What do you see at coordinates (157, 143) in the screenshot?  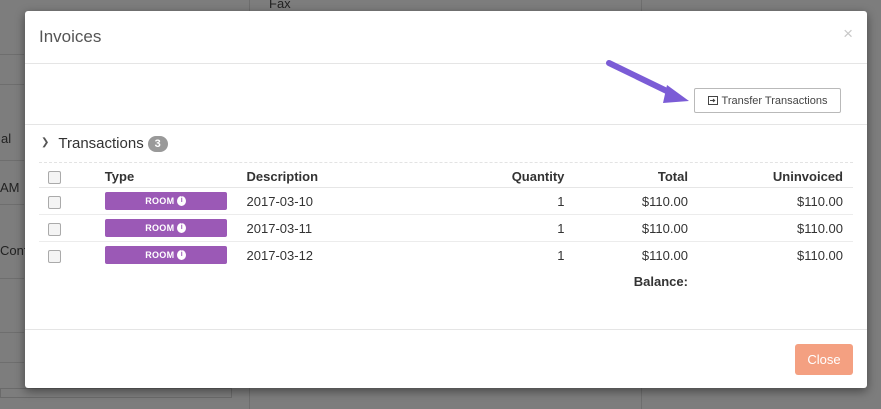 I see `count-badge: 3` at bounding box center [157, 143].